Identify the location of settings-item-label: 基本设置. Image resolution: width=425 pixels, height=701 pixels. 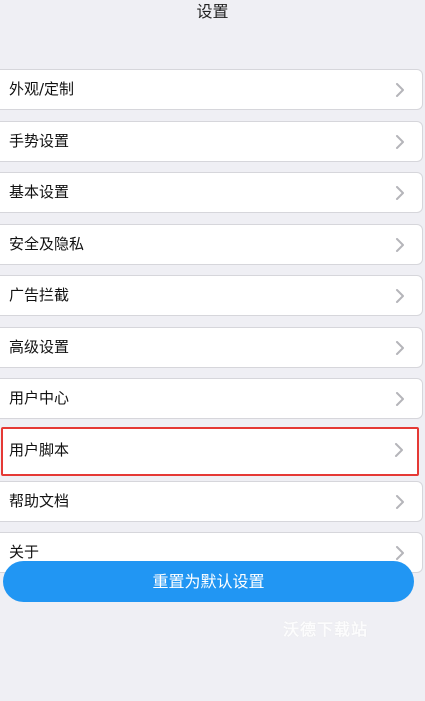
(39, 192).